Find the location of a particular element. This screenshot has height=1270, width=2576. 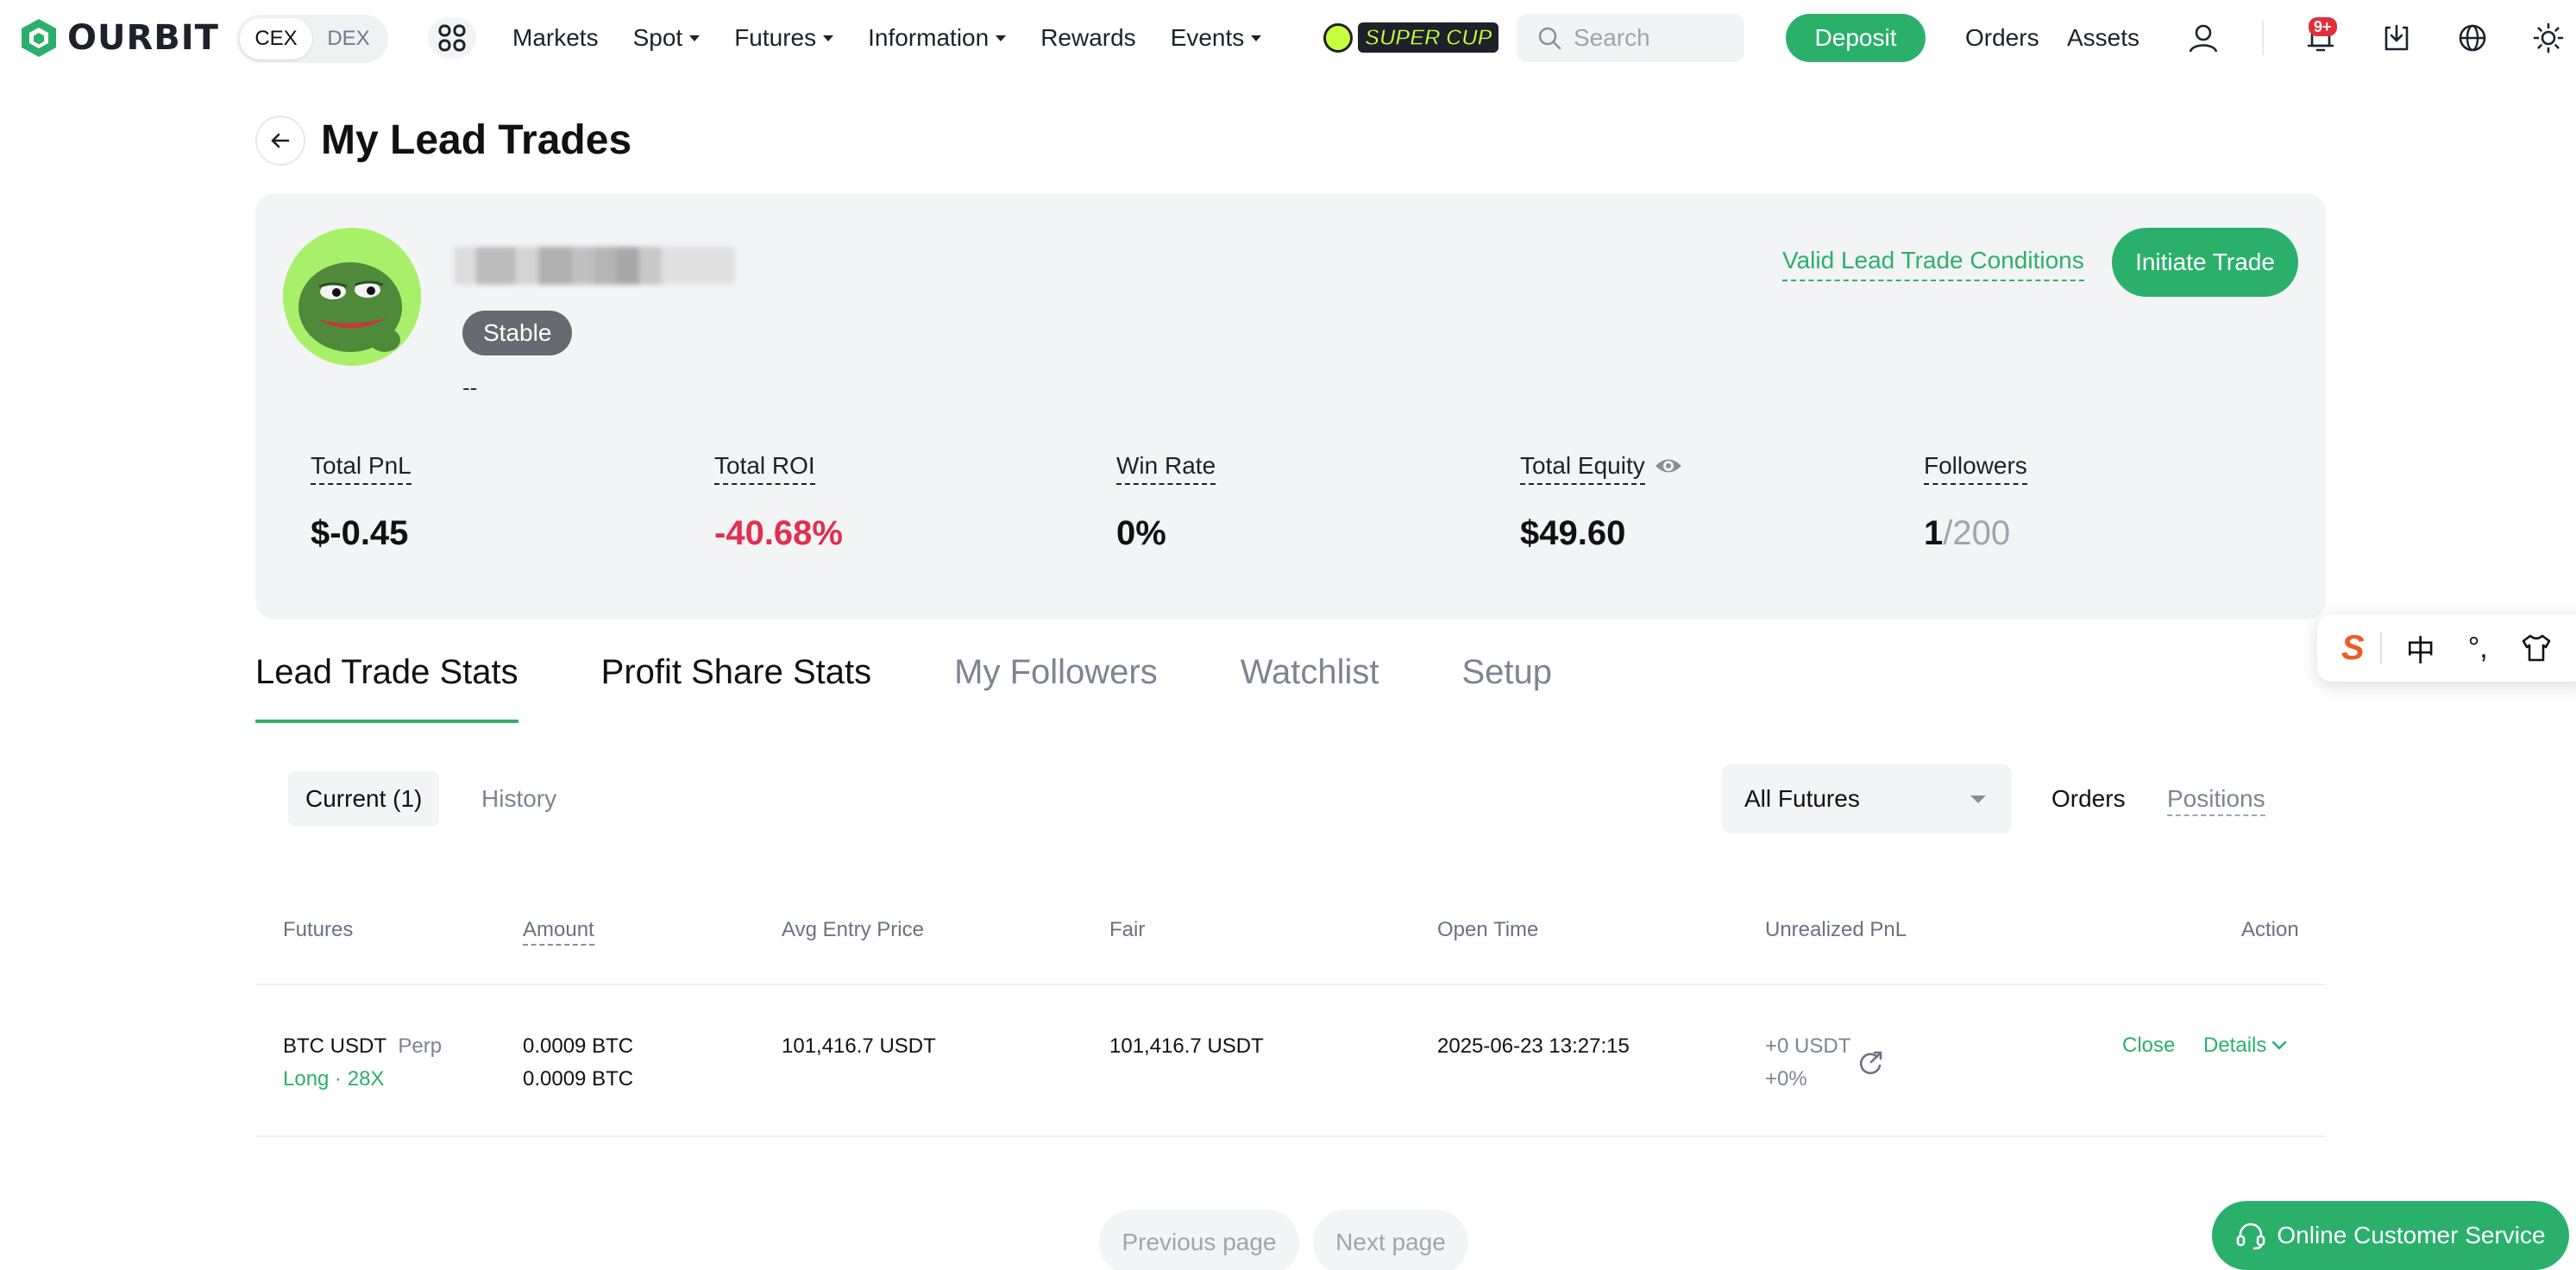

header-divider is located at coordinates (2263, 38).